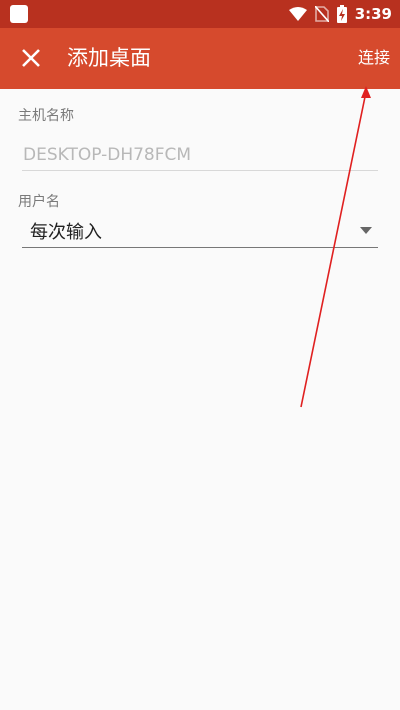 This screenshot has width=400, height=710. Describe the element at coordinates (366, 230) in the screenshot. I see `dropdown-caret-icon` at that location.